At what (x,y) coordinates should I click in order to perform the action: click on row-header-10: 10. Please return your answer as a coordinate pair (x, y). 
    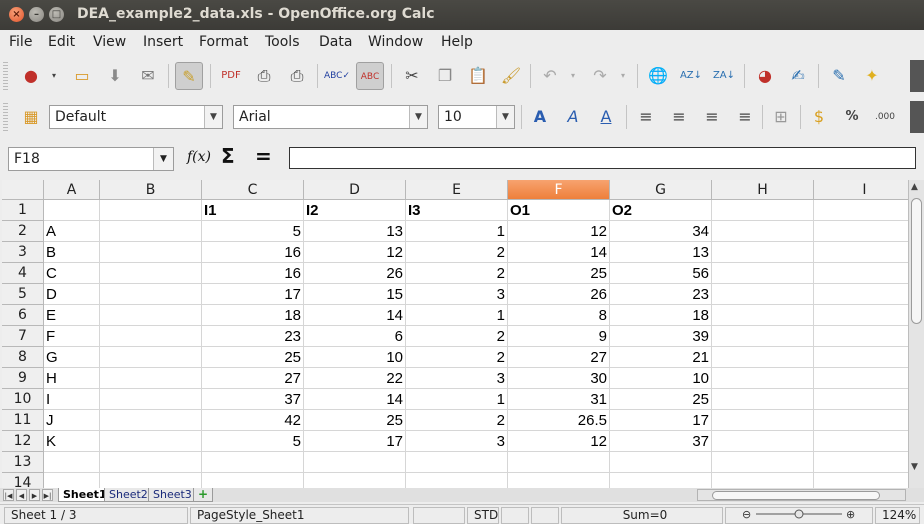
    Looking at the image, I should click on (23, 399).